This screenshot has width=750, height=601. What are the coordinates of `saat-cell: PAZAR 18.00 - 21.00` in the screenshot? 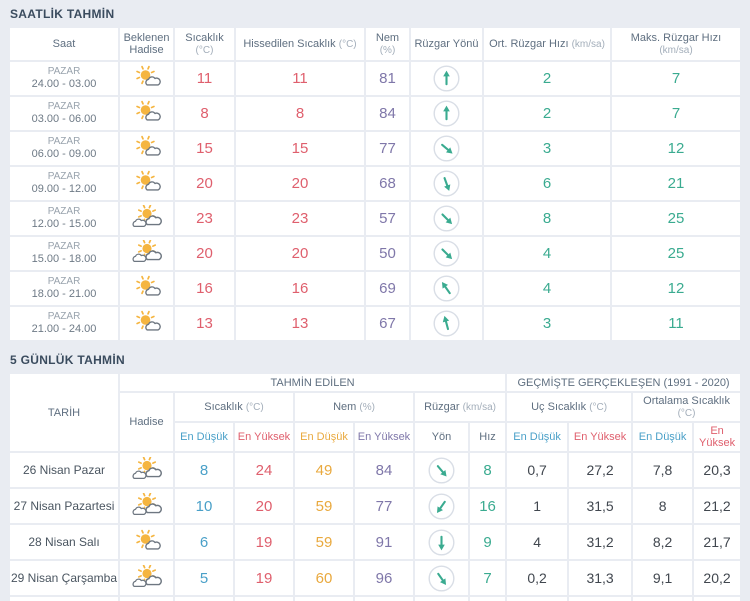 It's located at (64, 288).